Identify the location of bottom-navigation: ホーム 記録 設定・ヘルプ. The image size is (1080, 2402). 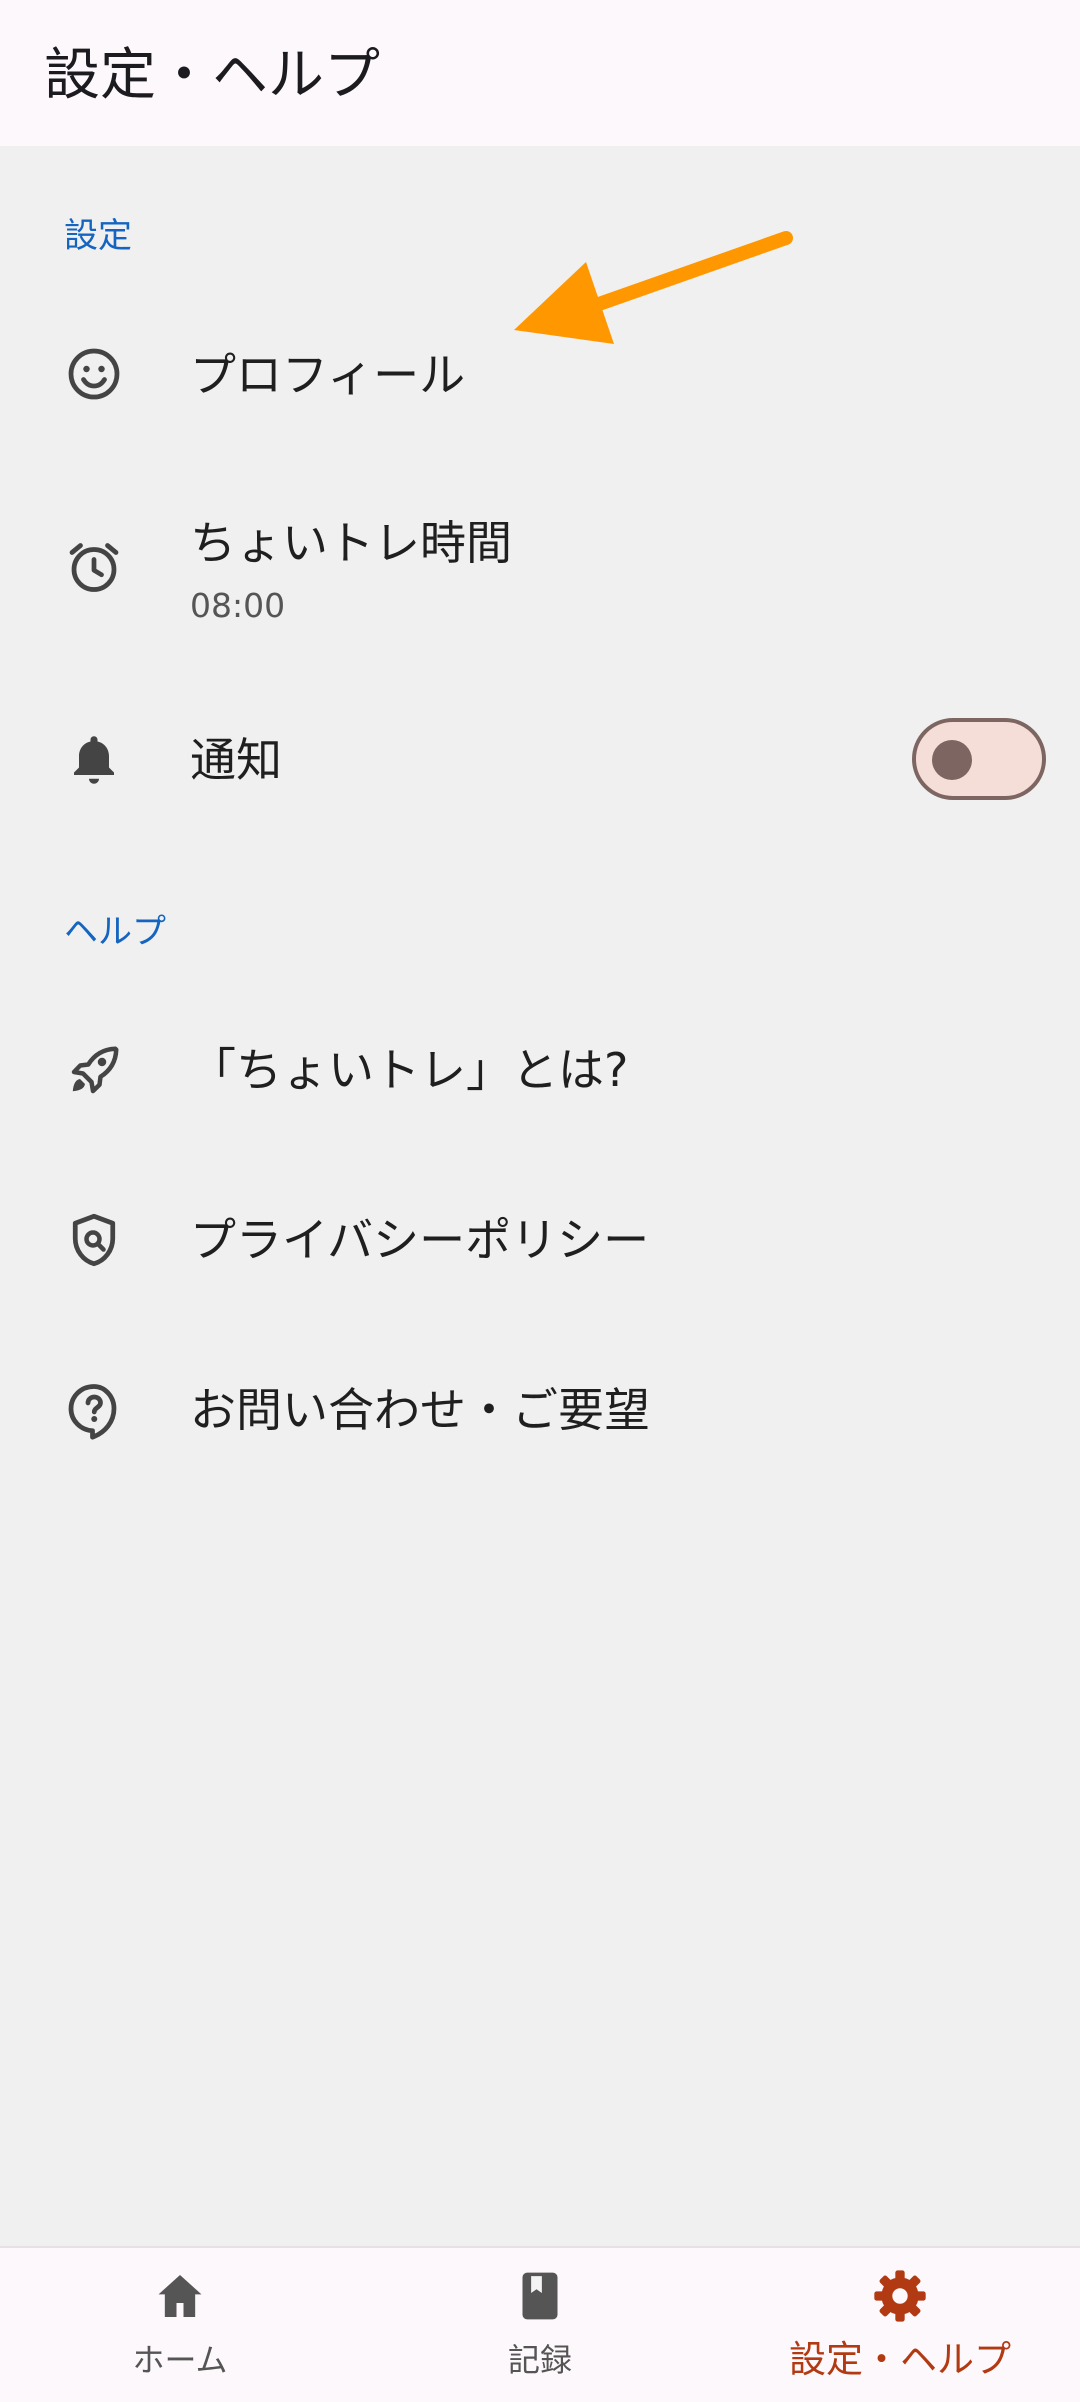
(540, 2324).